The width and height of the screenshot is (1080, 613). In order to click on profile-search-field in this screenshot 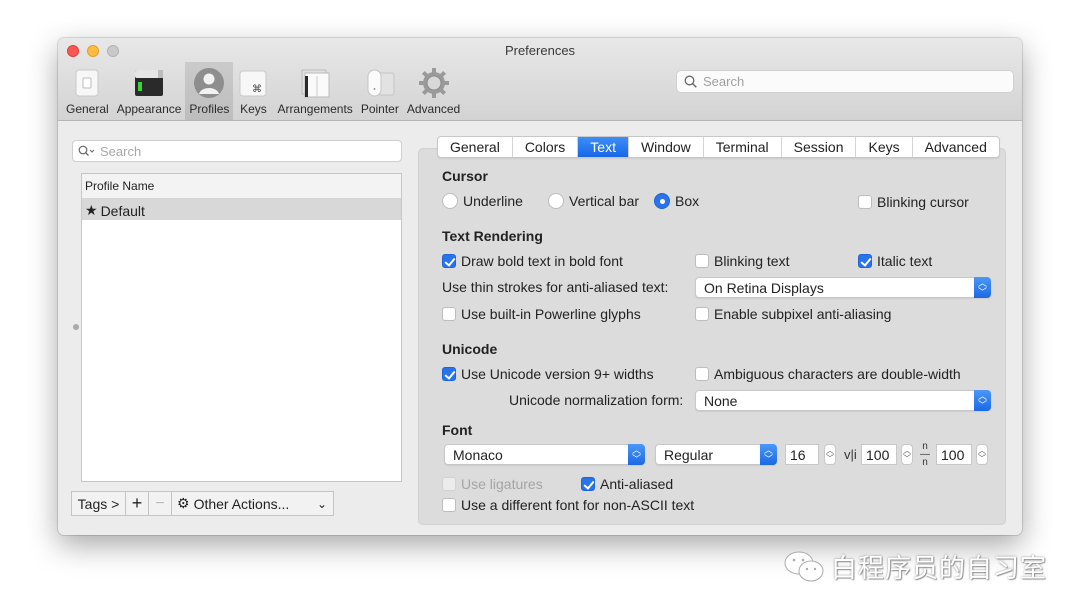, I will do `click(237, 151)`.